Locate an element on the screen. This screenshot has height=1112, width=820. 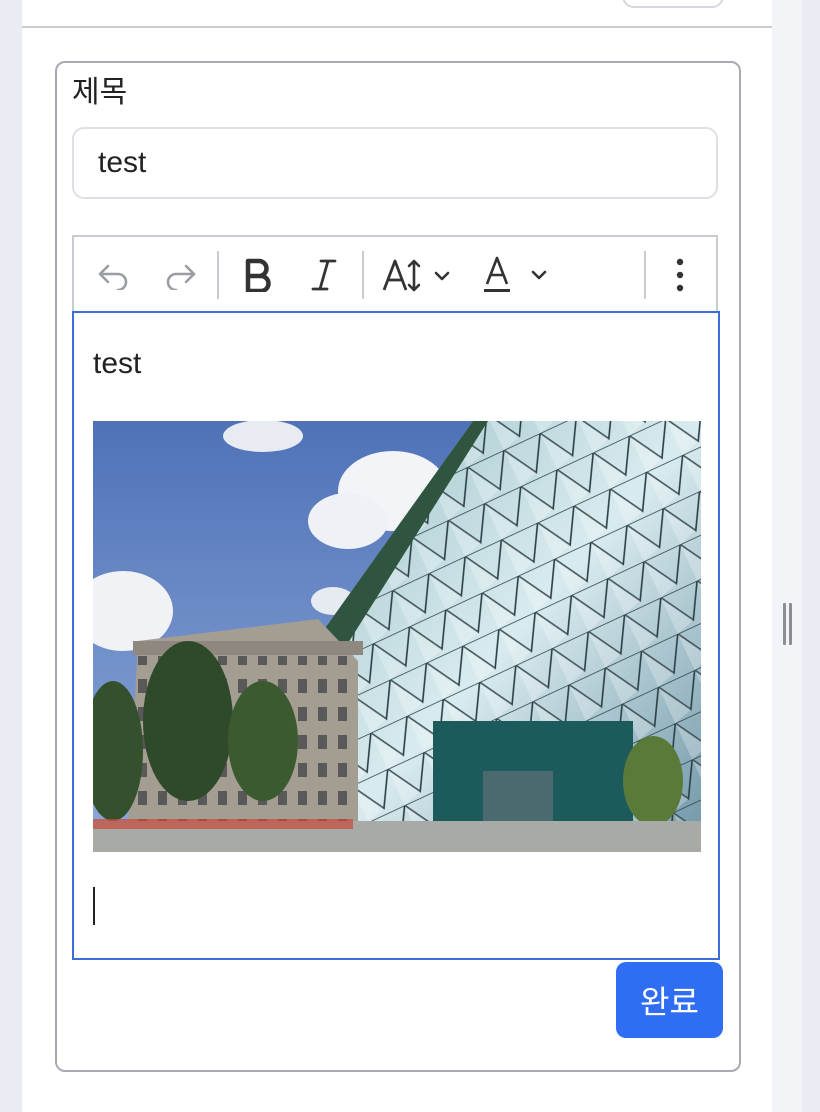
font-color-icon is located at coordinates (519, 275).